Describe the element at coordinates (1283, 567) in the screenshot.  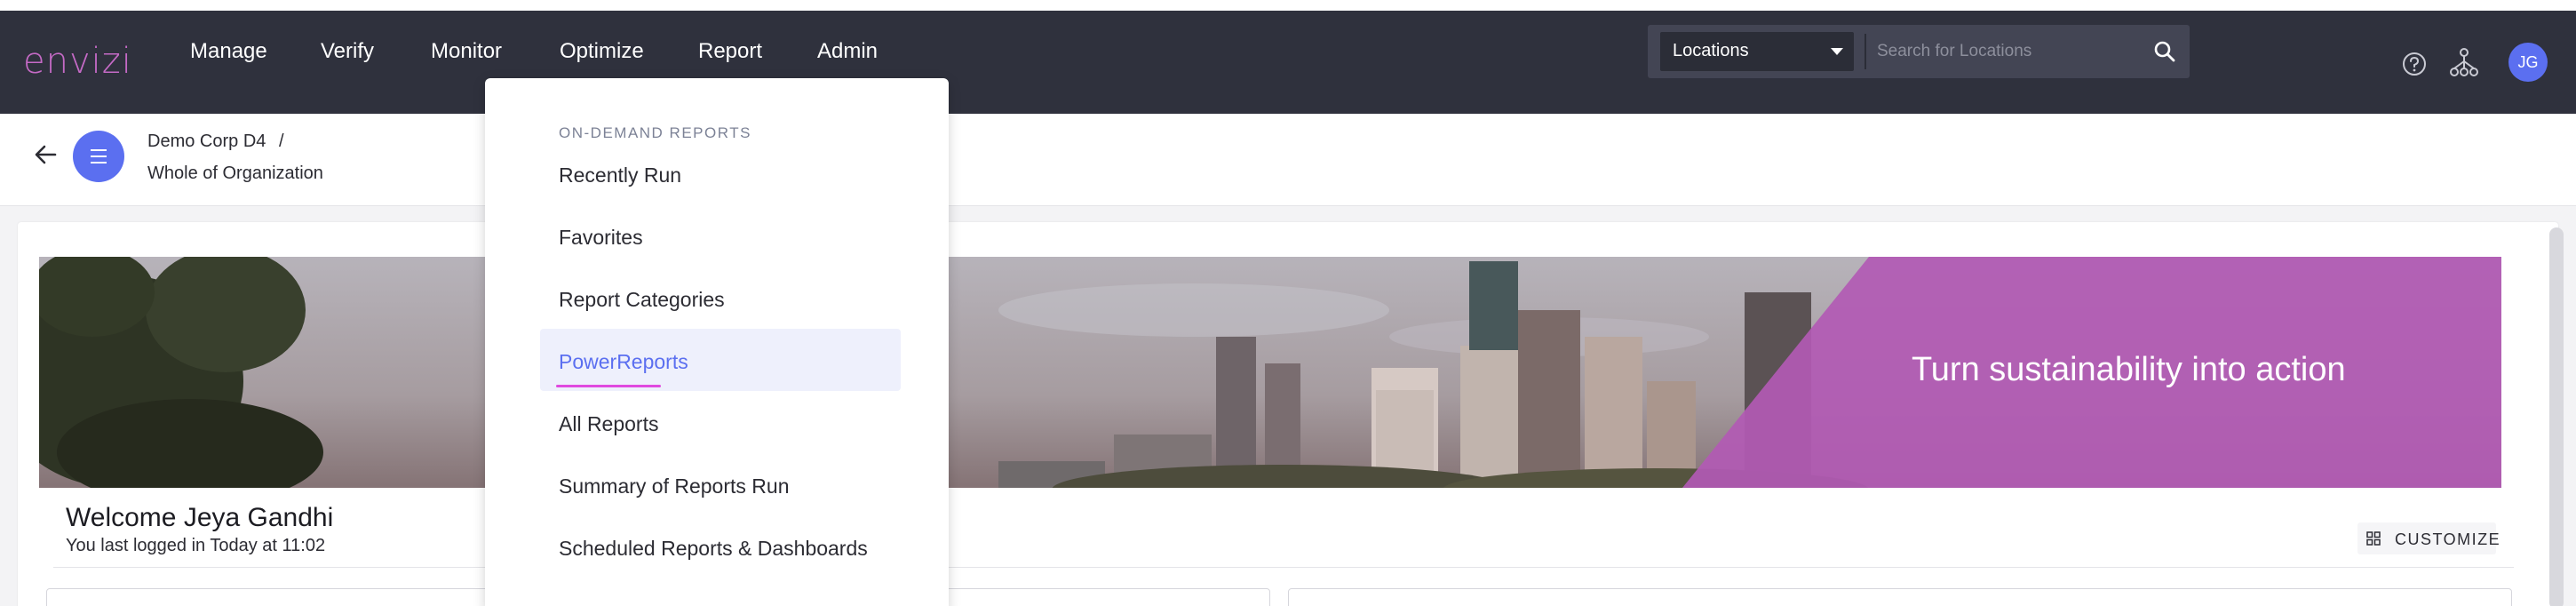
I see `section-divider` at that location.